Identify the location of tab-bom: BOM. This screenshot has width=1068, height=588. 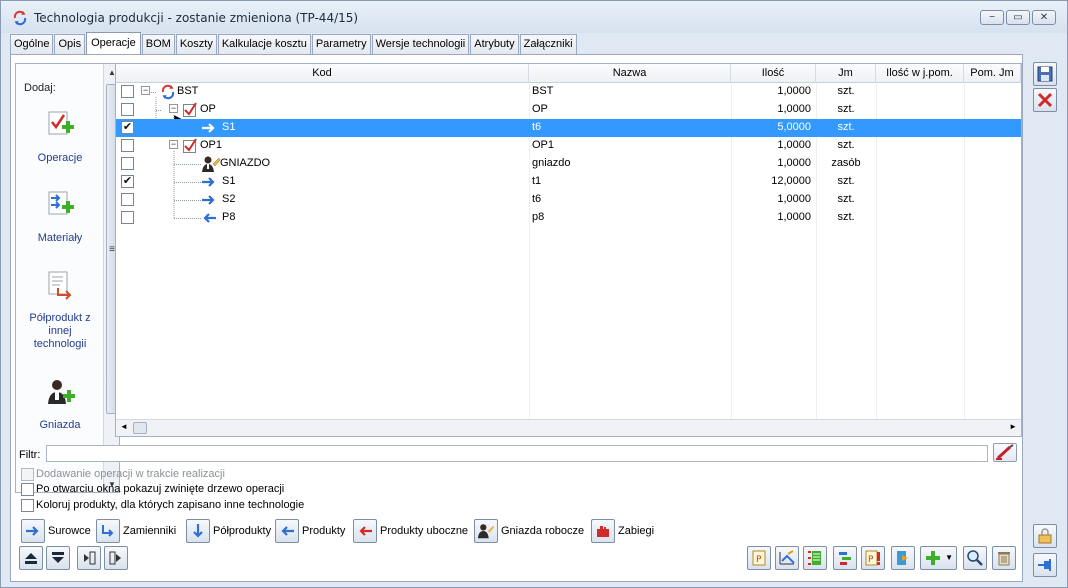
(158, 44).